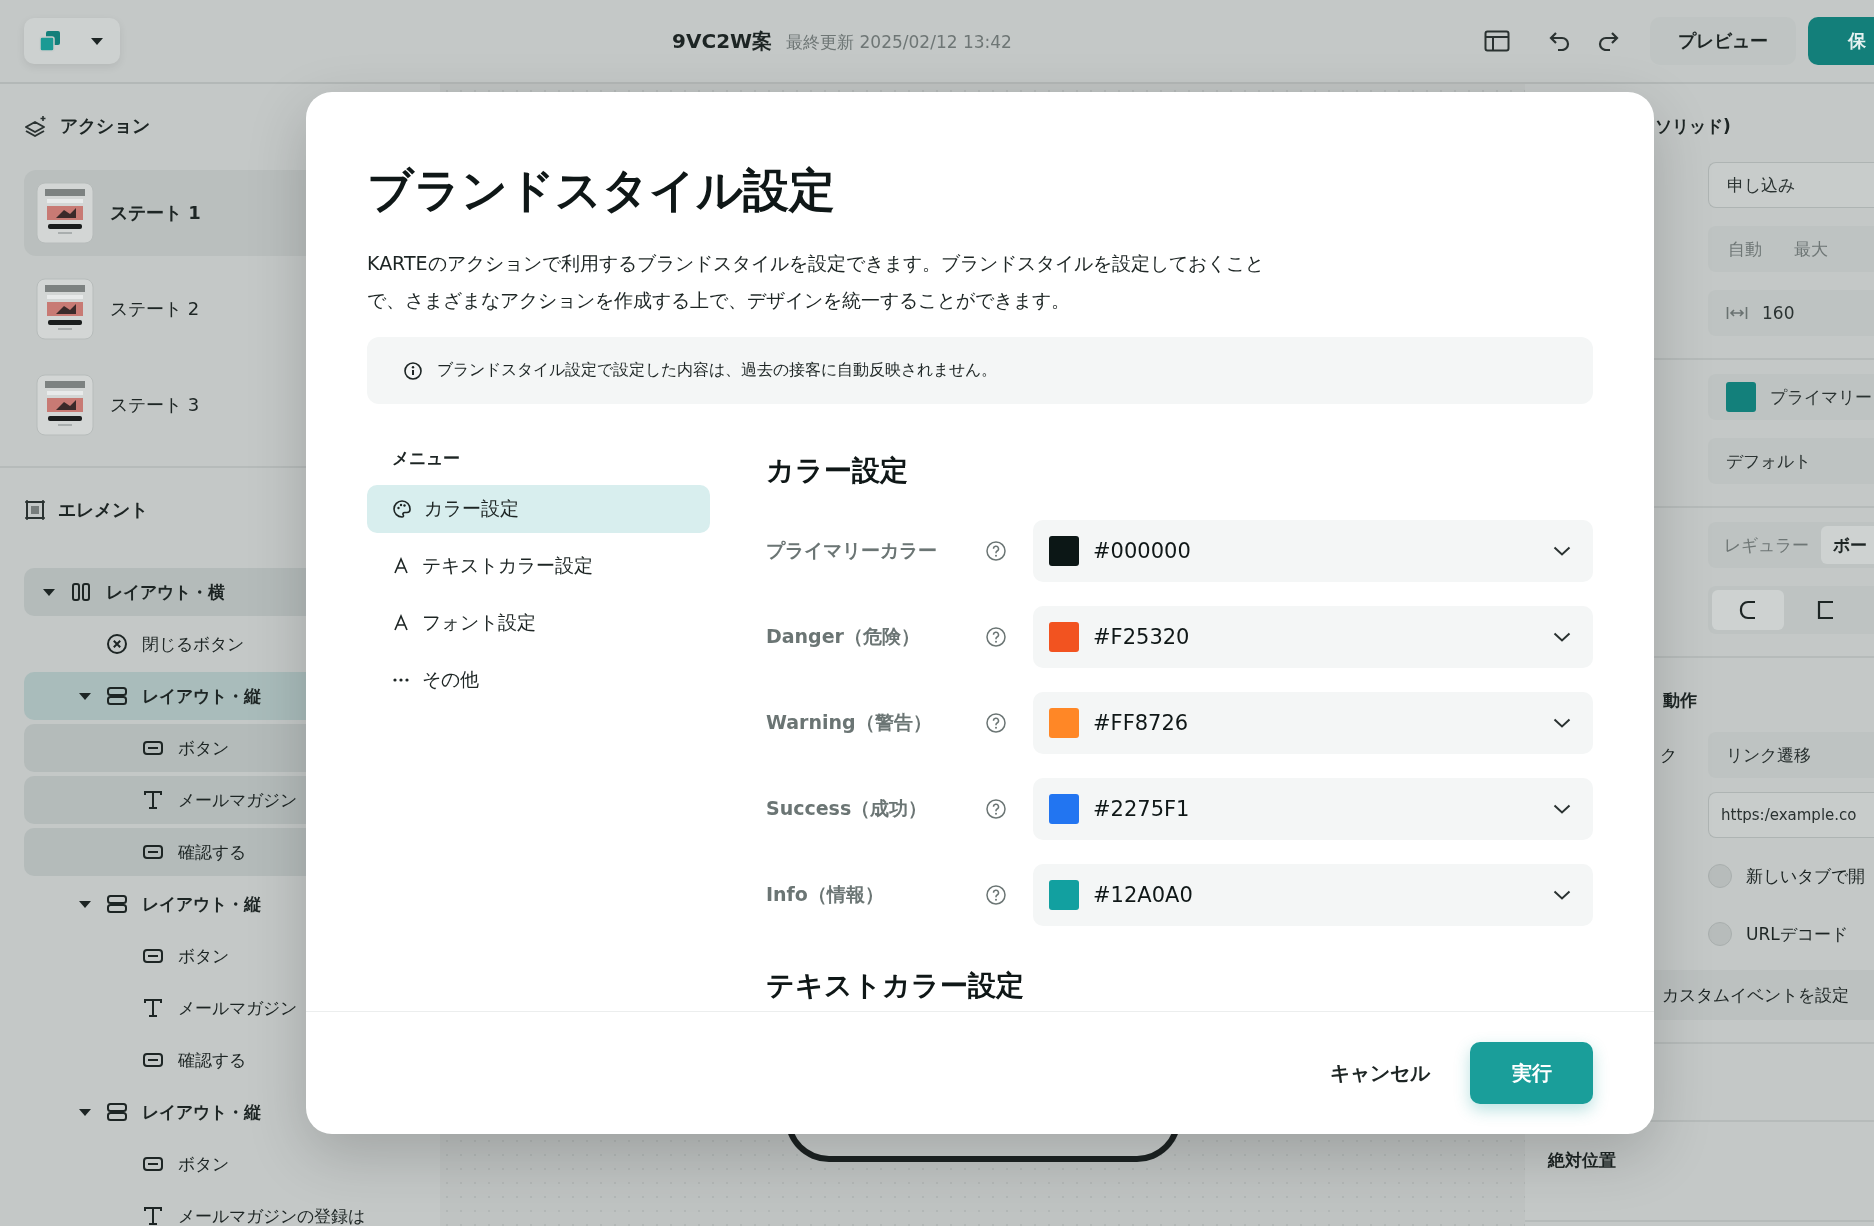  I want to click on font-weight-option: ボー, so click(1847, 545).